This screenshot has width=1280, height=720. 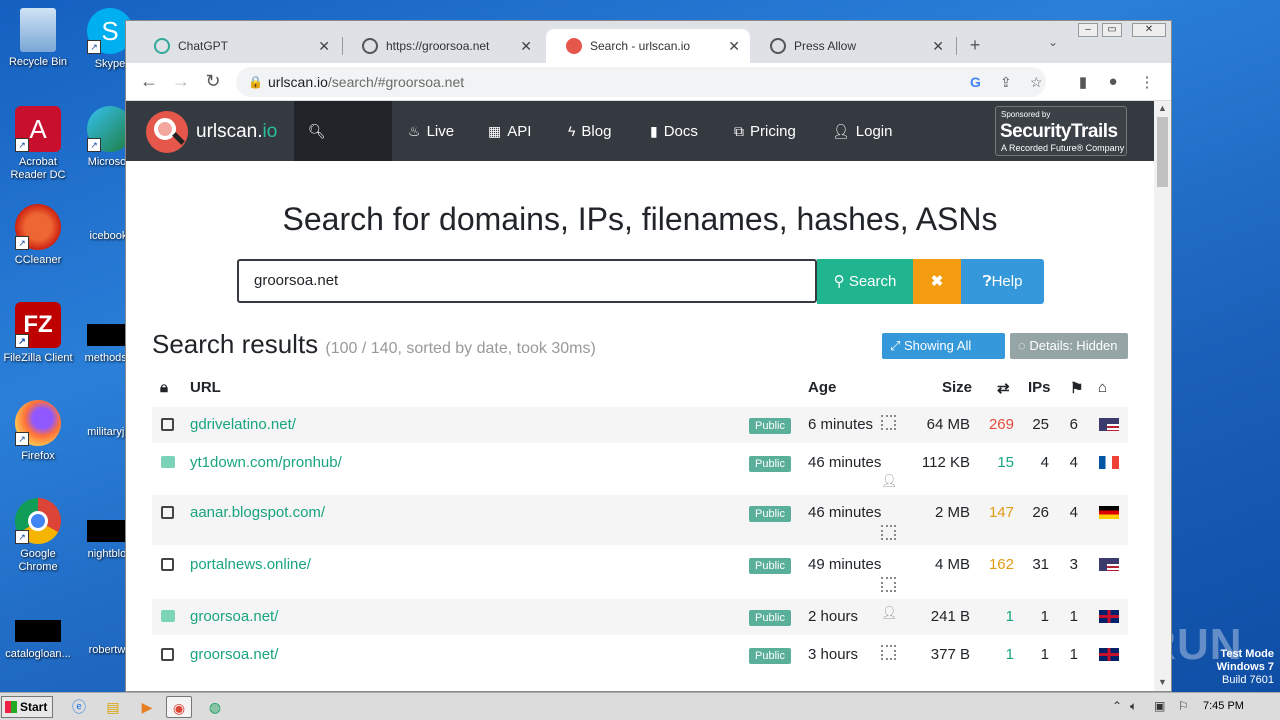 What do you see at coordinates (640, 655) in the screenshot?
I see `table-row: groorsoa.net/Public 3 hours 377 B 1 1 1` at bounding box center [640, 655].